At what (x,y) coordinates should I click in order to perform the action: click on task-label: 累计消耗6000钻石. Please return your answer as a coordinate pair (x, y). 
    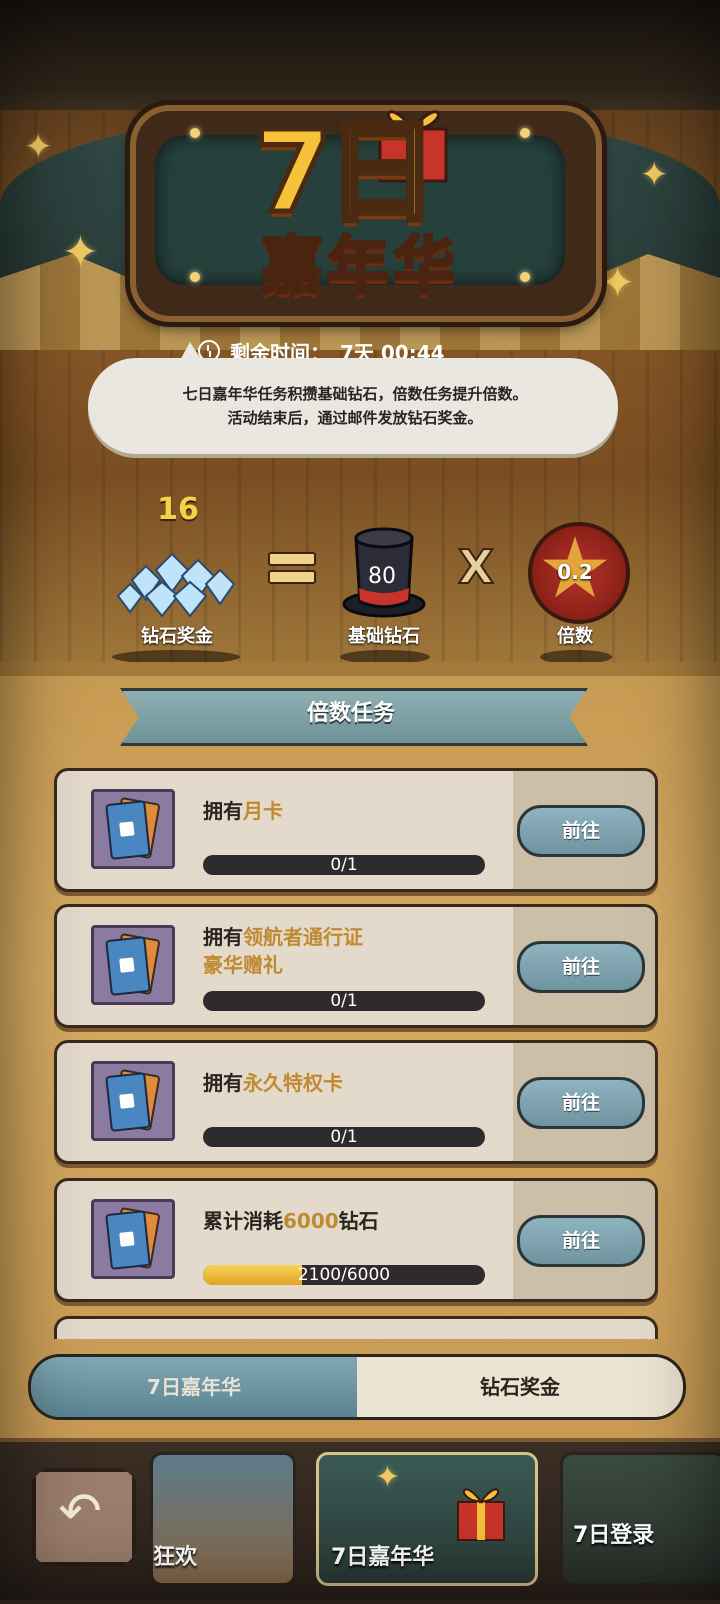
    Looking at the image, I should click on (353, 1221).